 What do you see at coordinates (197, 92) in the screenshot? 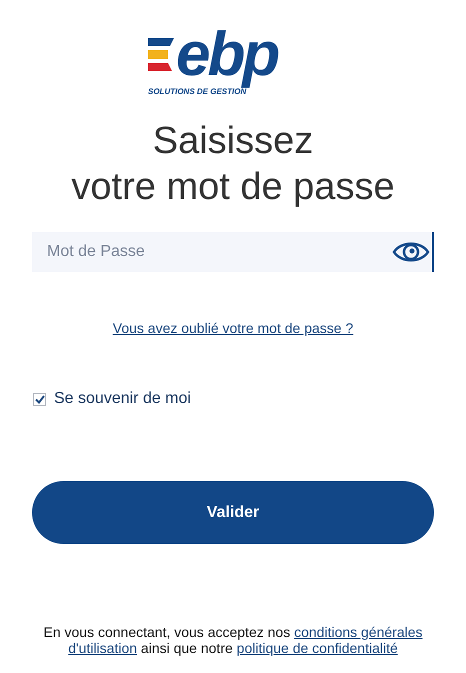
I see `logo-tagline: SOLUTIONS DE GESTION` at bounding box center [197, 92].